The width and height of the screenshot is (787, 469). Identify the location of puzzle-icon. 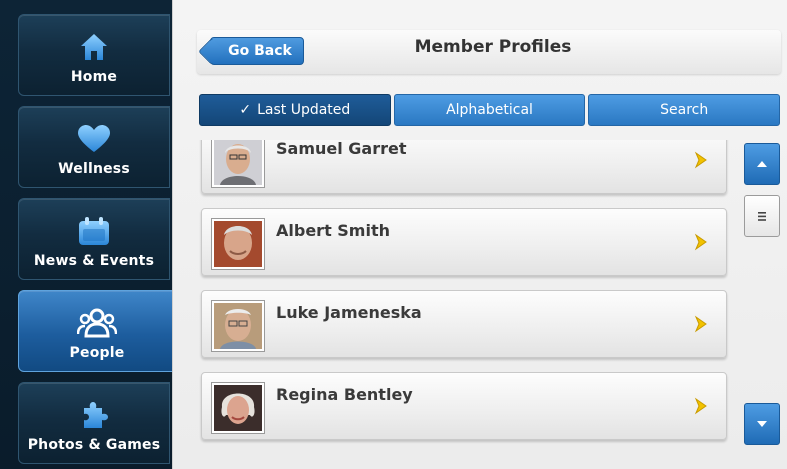
(94, 415).